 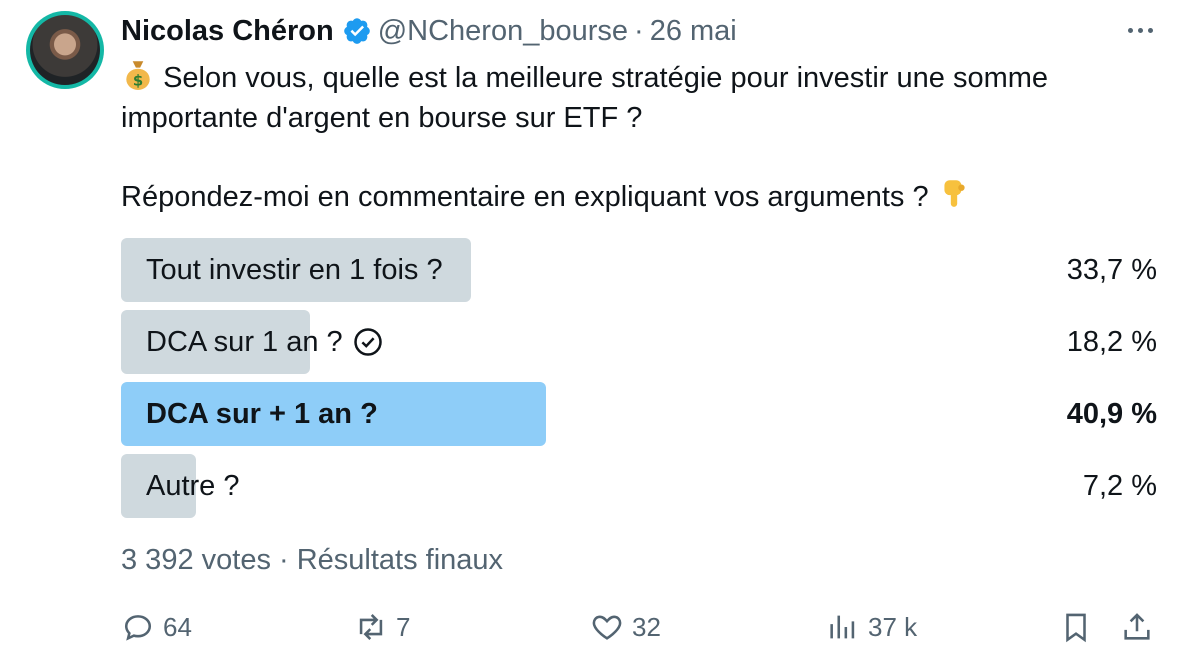 What do you see at coordinates (156, 627) in the screenshot?
I see `reply-button: 64` at bounding box center [156, 627].